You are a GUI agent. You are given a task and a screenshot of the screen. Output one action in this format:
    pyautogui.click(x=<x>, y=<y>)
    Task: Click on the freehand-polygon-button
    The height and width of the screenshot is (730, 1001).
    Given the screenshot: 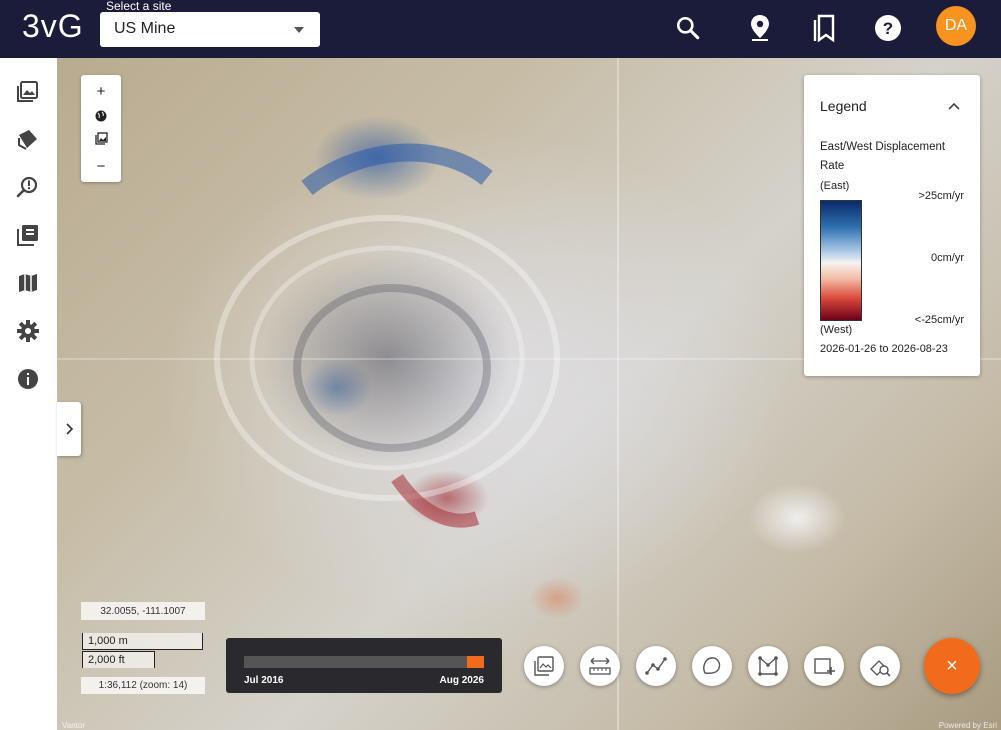 What is the action you would take?
    pyautogui.click(x=712, y=666)
    